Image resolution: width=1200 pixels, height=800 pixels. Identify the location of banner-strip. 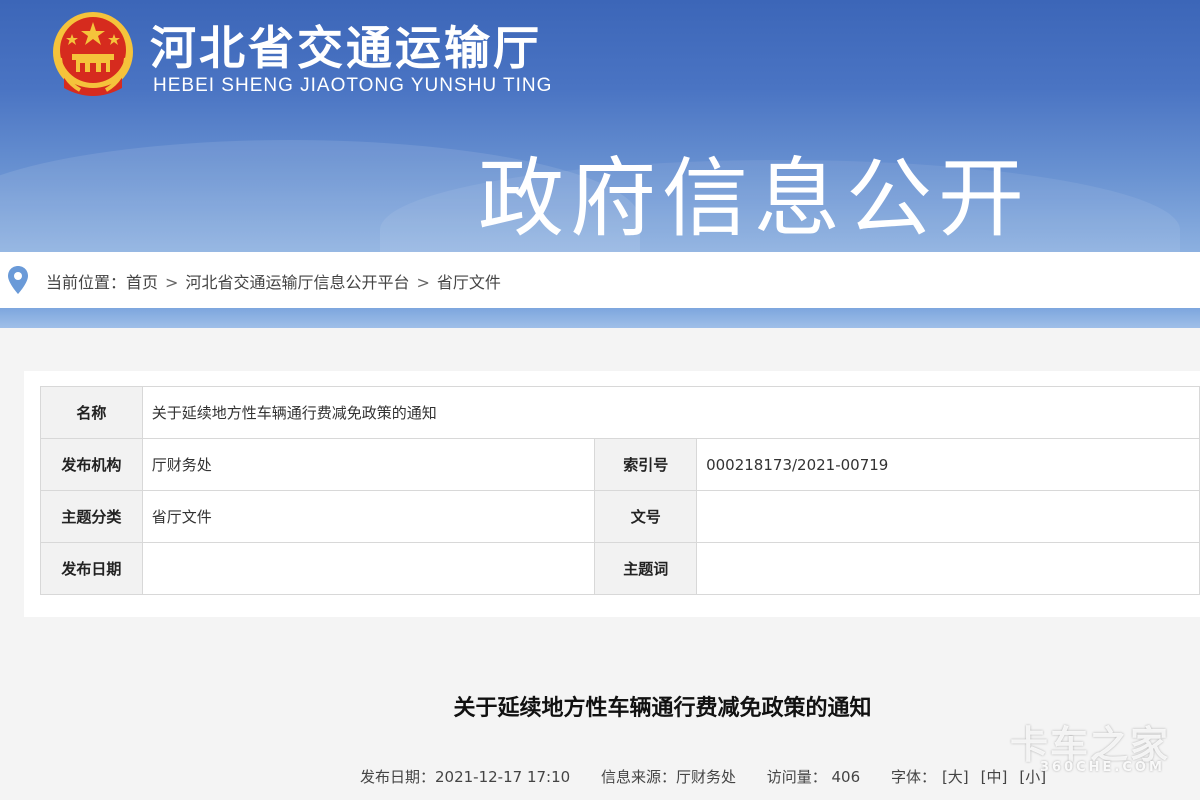
(600, 318).